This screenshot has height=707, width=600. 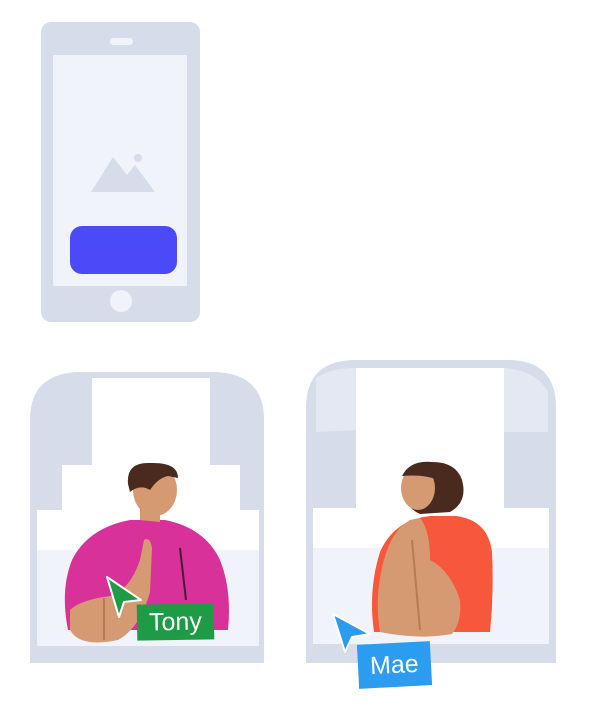 I want to click on primary-button, so click(x=123, y=250).